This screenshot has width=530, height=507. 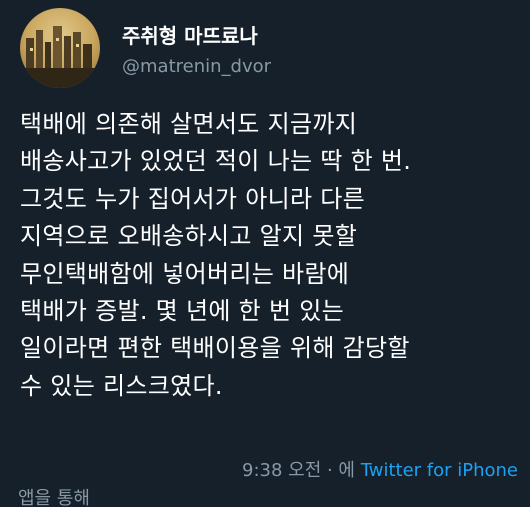 I want to click on tweet-text-line: 무인택배함에 넣어버리는 바람에, so click(x=185, y=273).